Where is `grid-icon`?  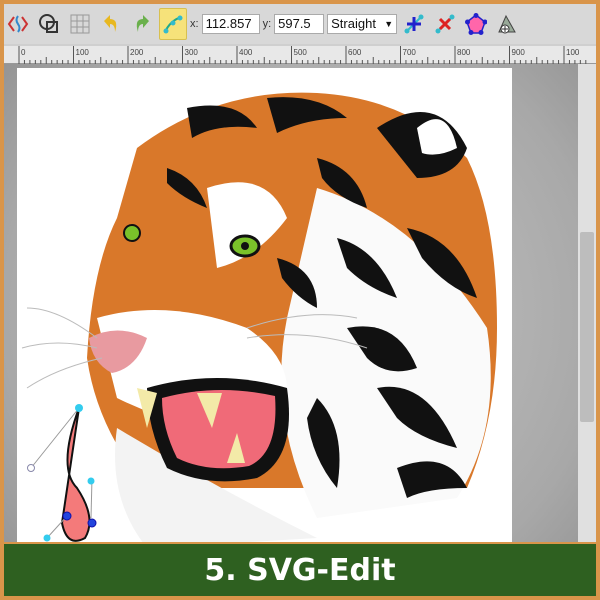
grid-icon is located at coordinates (80, 24).